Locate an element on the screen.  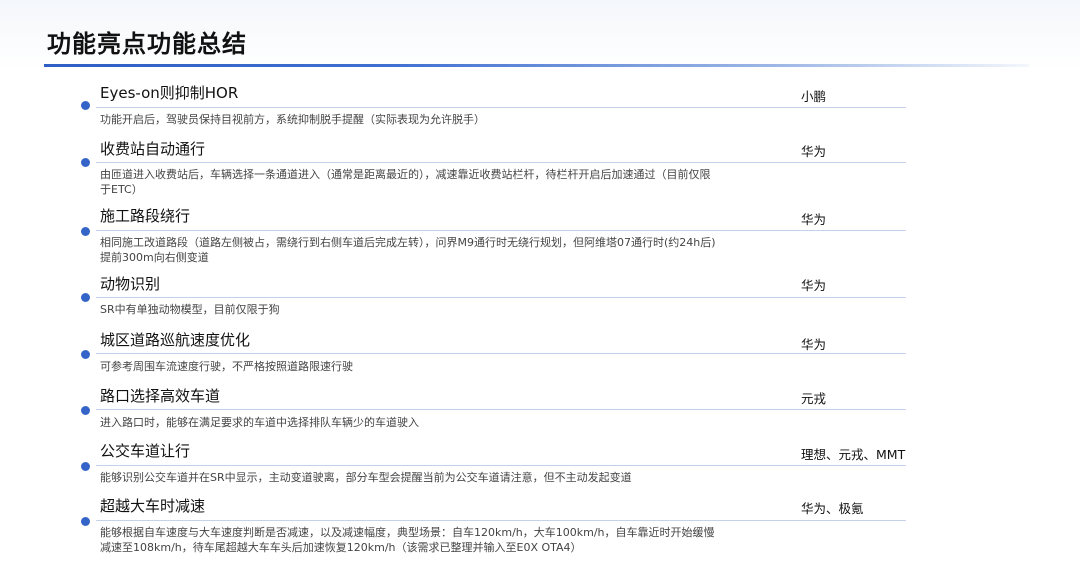
feature-title: Eyes-on则抑制HOR is located at coordinates (169, 93).